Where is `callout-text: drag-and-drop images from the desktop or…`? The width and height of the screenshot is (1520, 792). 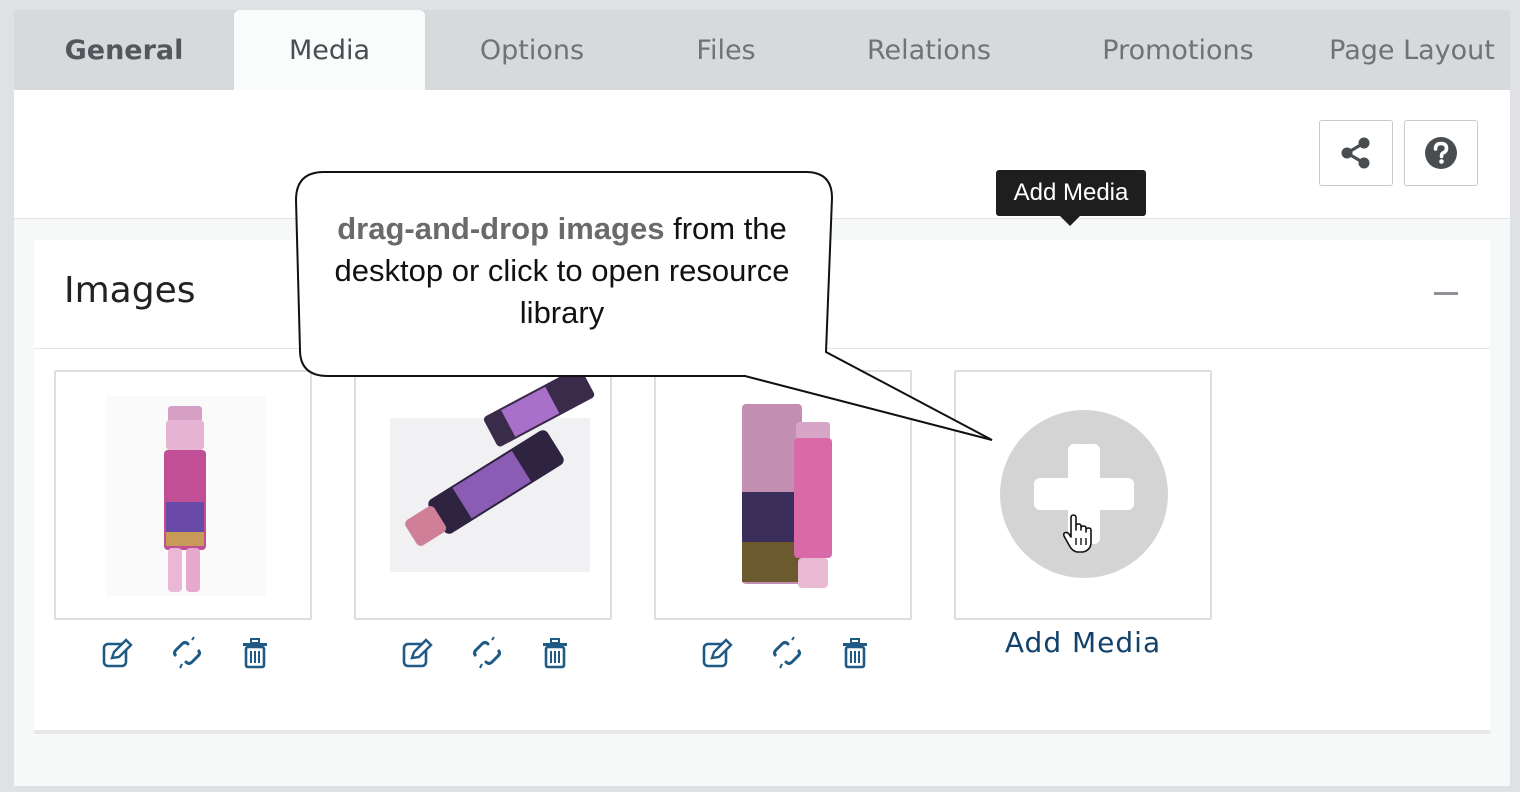 callout-text: drag-and-drop images from the desktop or… is located at coordinates (562, 271).